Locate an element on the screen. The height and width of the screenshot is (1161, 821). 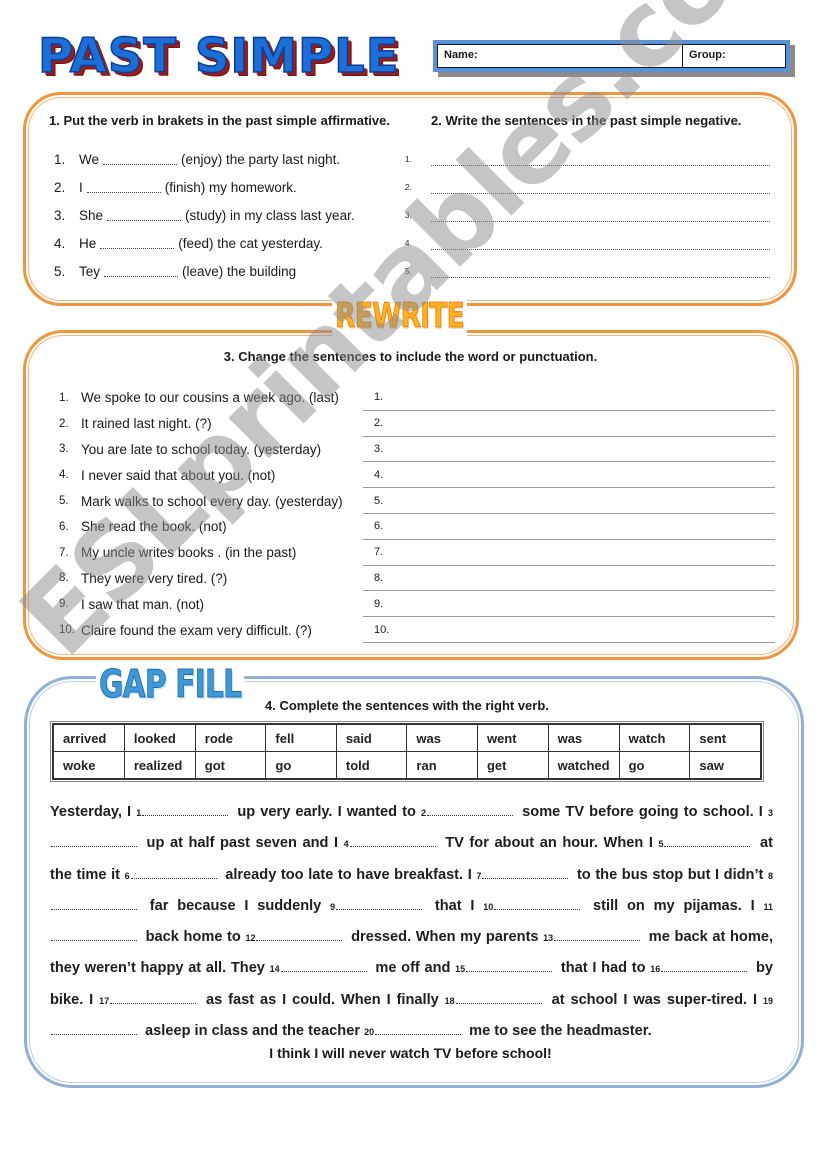
group-label: Group: is located at coordinates (707, 55).